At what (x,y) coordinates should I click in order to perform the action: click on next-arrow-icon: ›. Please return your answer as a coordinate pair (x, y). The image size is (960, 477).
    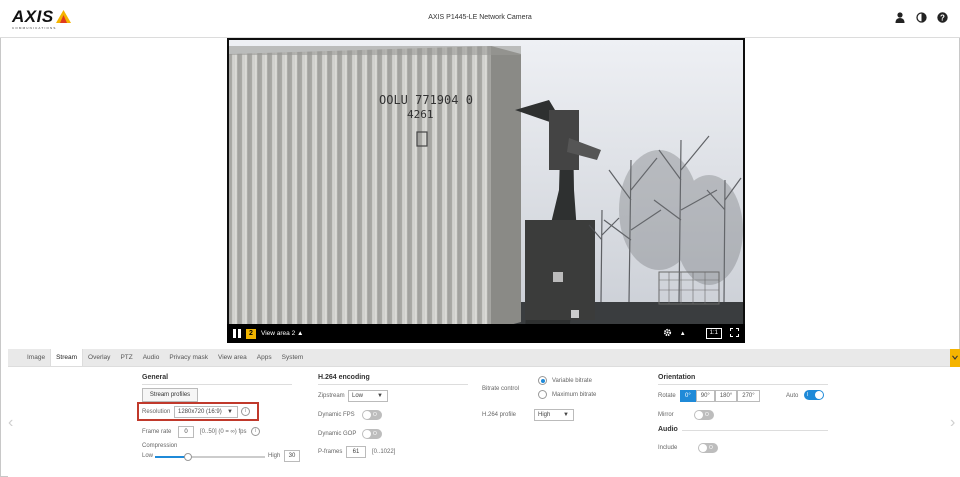
    Looking at the image, I should click on (952, 423).